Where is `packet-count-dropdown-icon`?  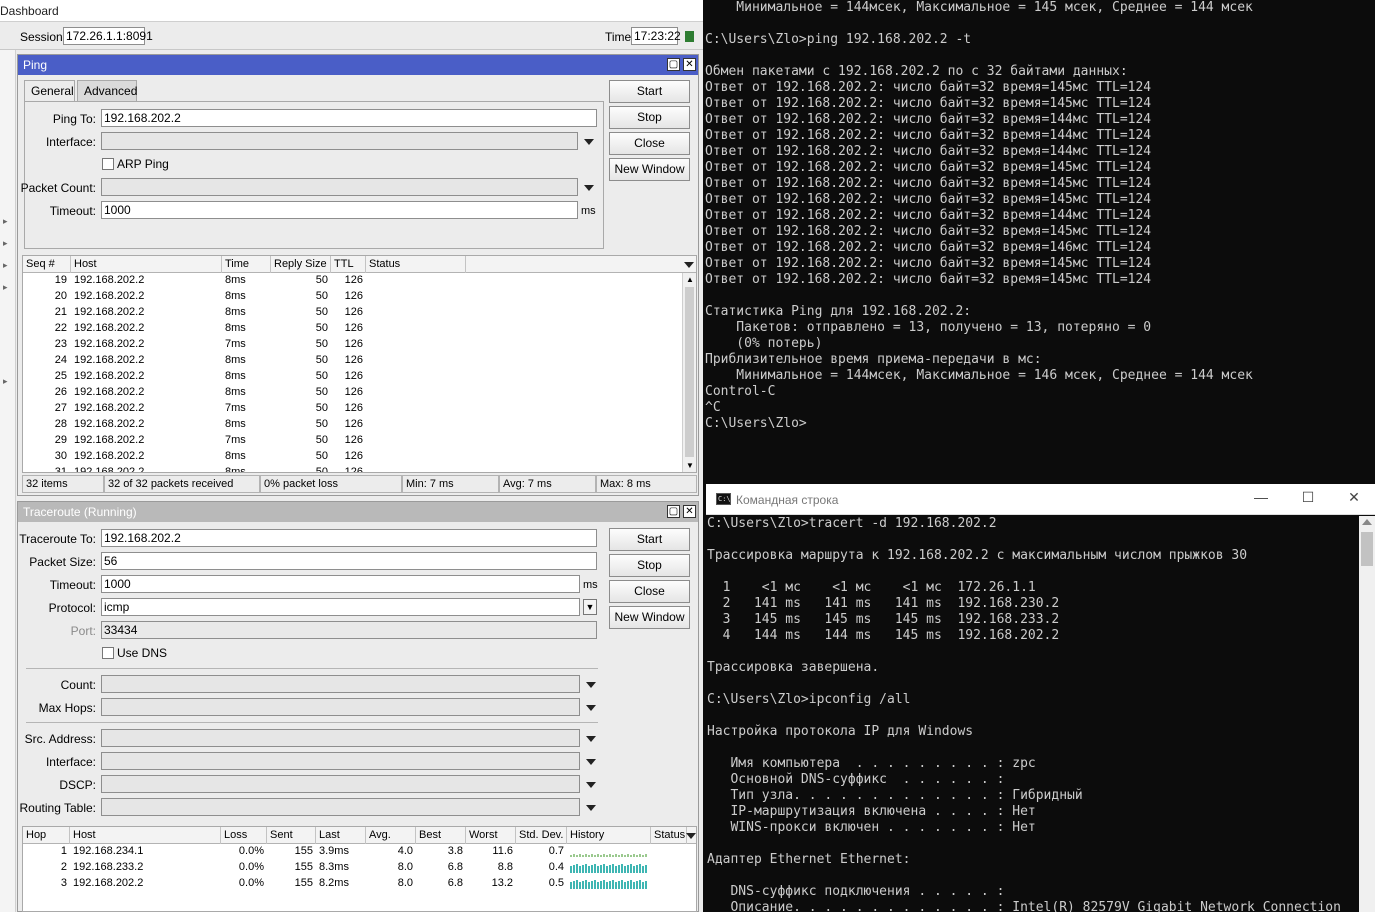
packet-count-dropdown-icon is located at coordinates (589, 188).